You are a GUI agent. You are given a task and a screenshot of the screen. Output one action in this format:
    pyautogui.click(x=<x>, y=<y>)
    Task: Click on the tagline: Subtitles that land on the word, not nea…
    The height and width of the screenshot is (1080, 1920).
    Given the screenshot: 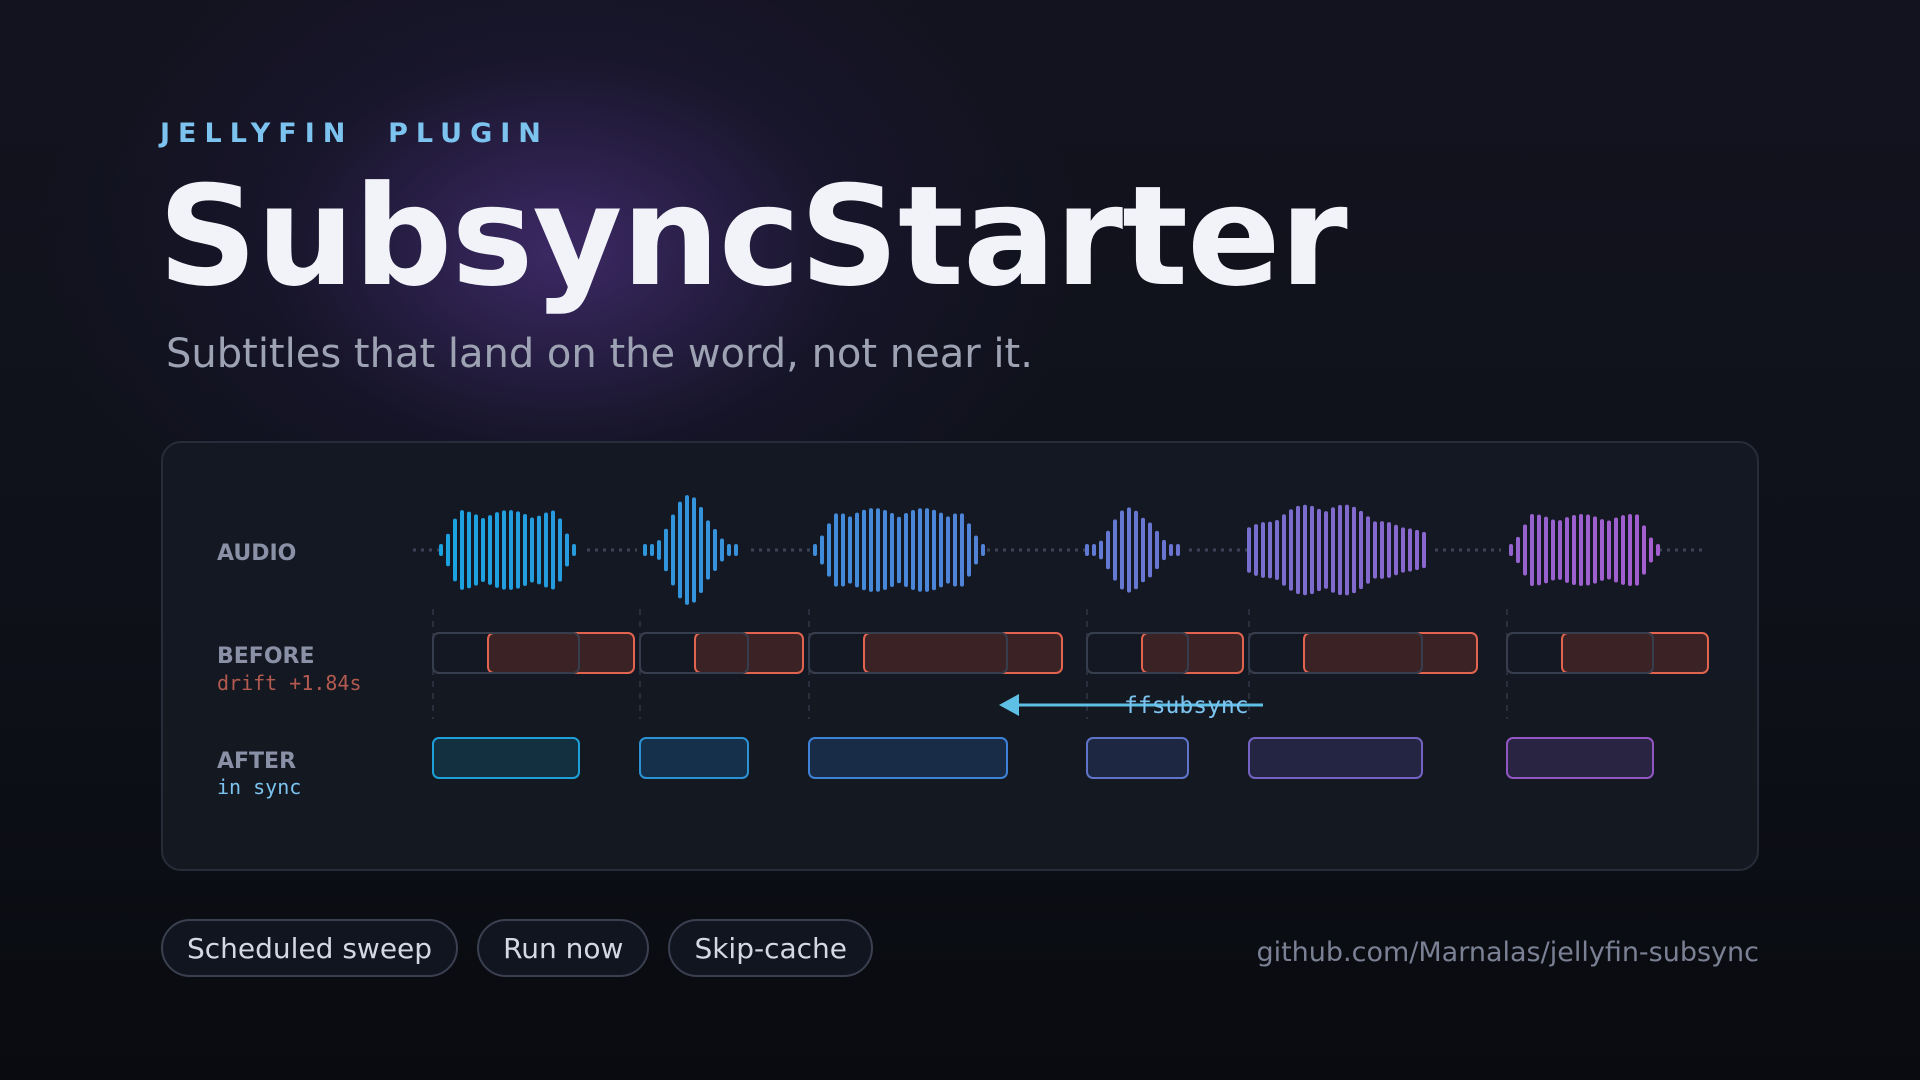 What is the action you would take?
    pyautogui.click(x=599, y=354)
    